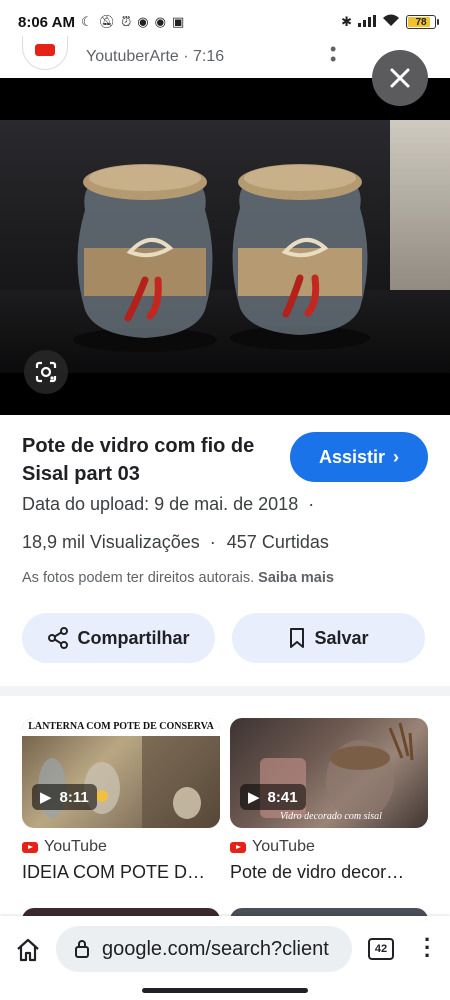 The width and height of the screenshot is (450, 1000). I want to click on alarm-icon: ⏰︎, so click(126, 21).